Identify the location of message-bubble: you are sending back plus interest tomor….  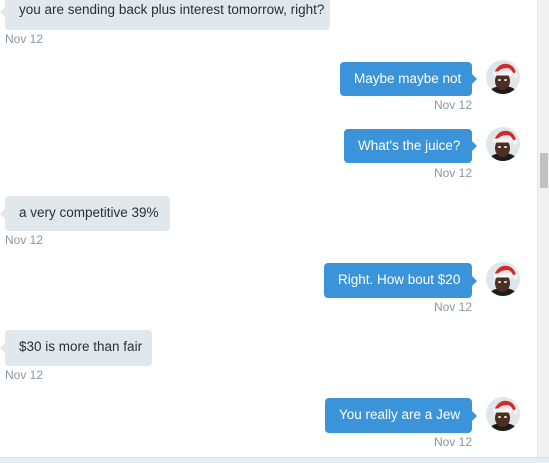
(165, 15).